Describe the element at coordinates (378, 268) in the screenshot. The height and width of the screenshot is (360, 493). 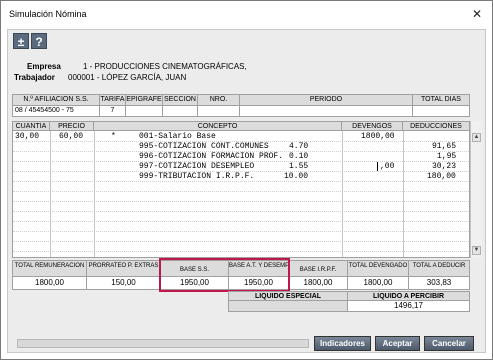
I see `total-devengado-header: TOTAL DEVENGADO` at that location.